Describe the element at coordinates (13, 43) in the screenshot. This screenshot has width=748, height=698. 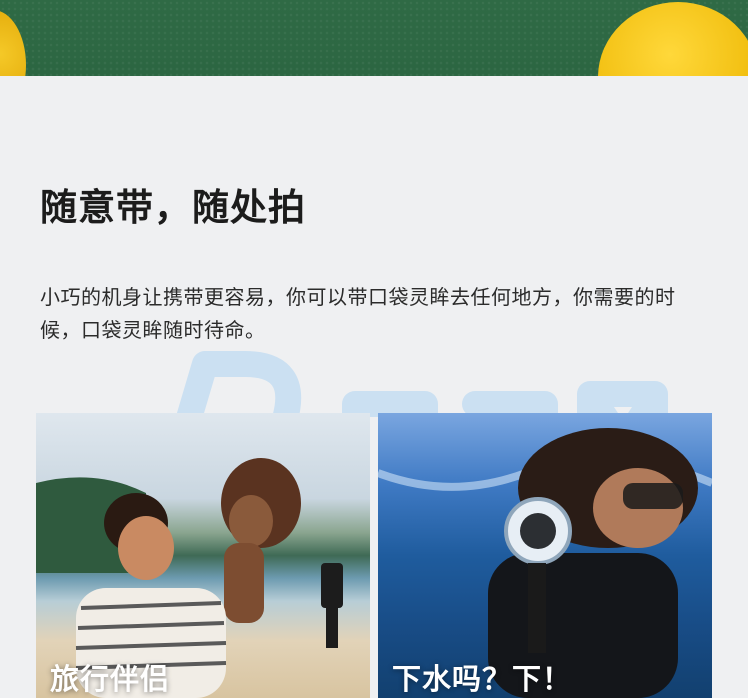
I see `lemon-left-image` at that location.